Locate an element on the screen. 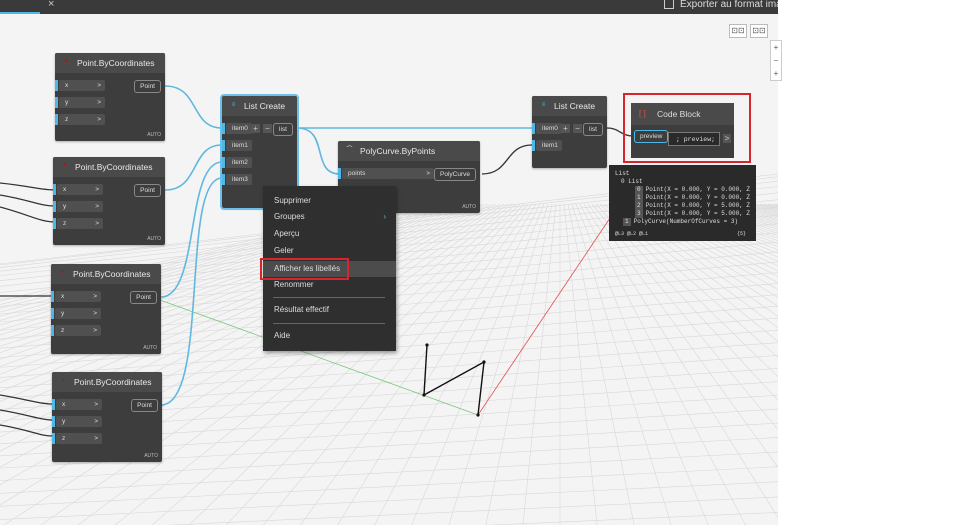 This screenshot has height=525, width=975. point-node-3: • Point.ByCoordinates x > y > z > Point AUTO is located at coordinates (106, 309).